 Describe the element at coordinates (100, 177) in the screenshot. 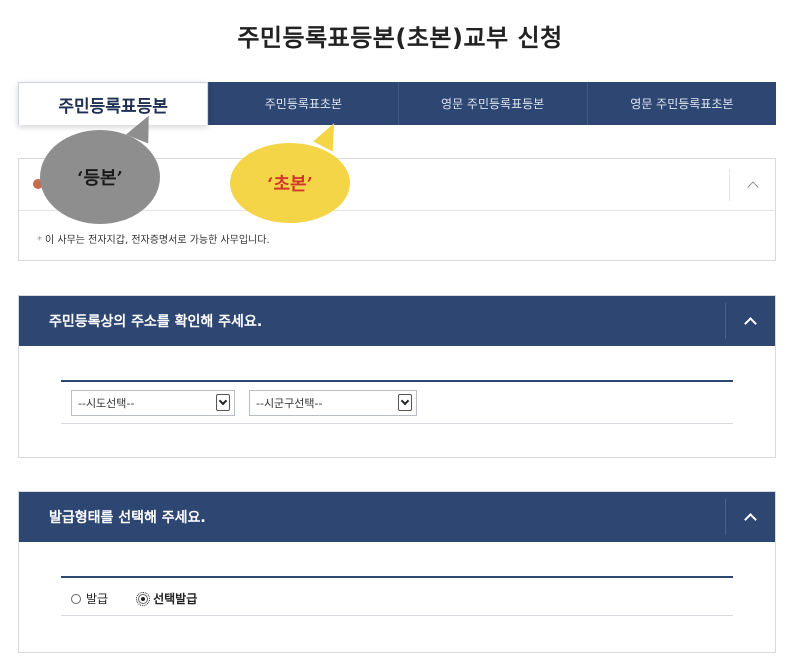

I see `annotation-bubble-copy: ‘등본’` at that location.